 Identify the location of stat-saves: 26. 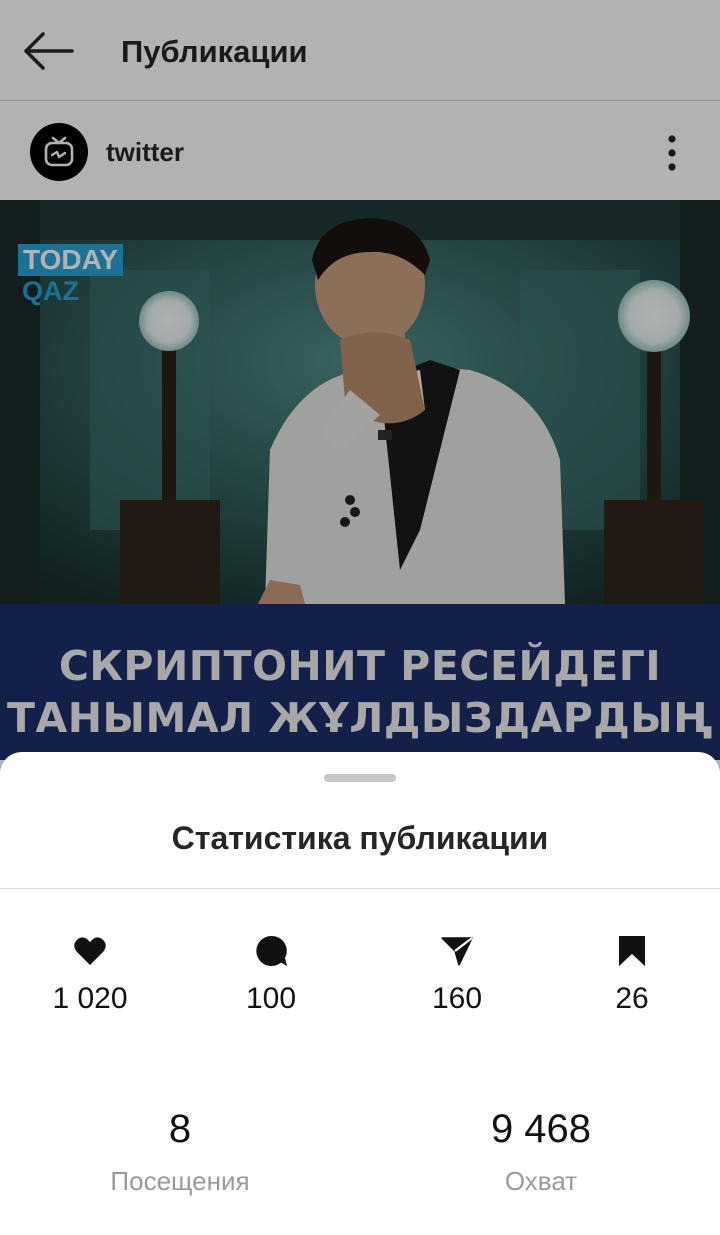
(632, 974).